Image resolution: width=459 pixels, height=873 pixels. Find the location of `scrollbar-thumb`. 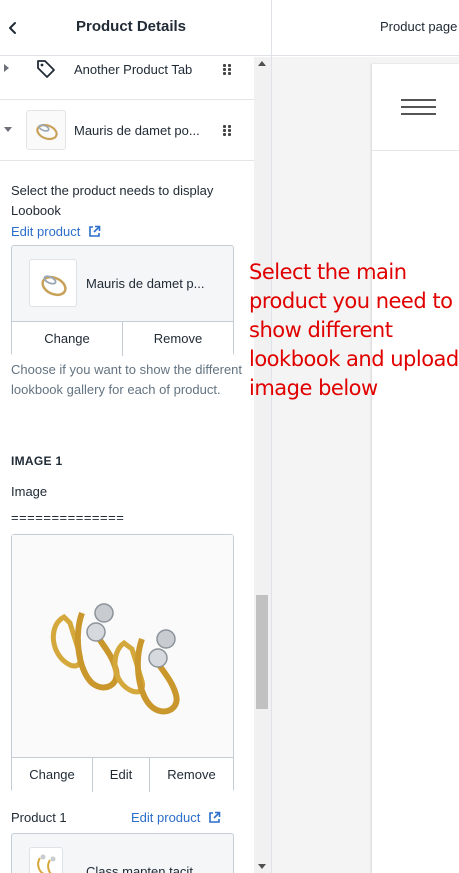

scrollbar-thumb is located at coordinates (262, 652).